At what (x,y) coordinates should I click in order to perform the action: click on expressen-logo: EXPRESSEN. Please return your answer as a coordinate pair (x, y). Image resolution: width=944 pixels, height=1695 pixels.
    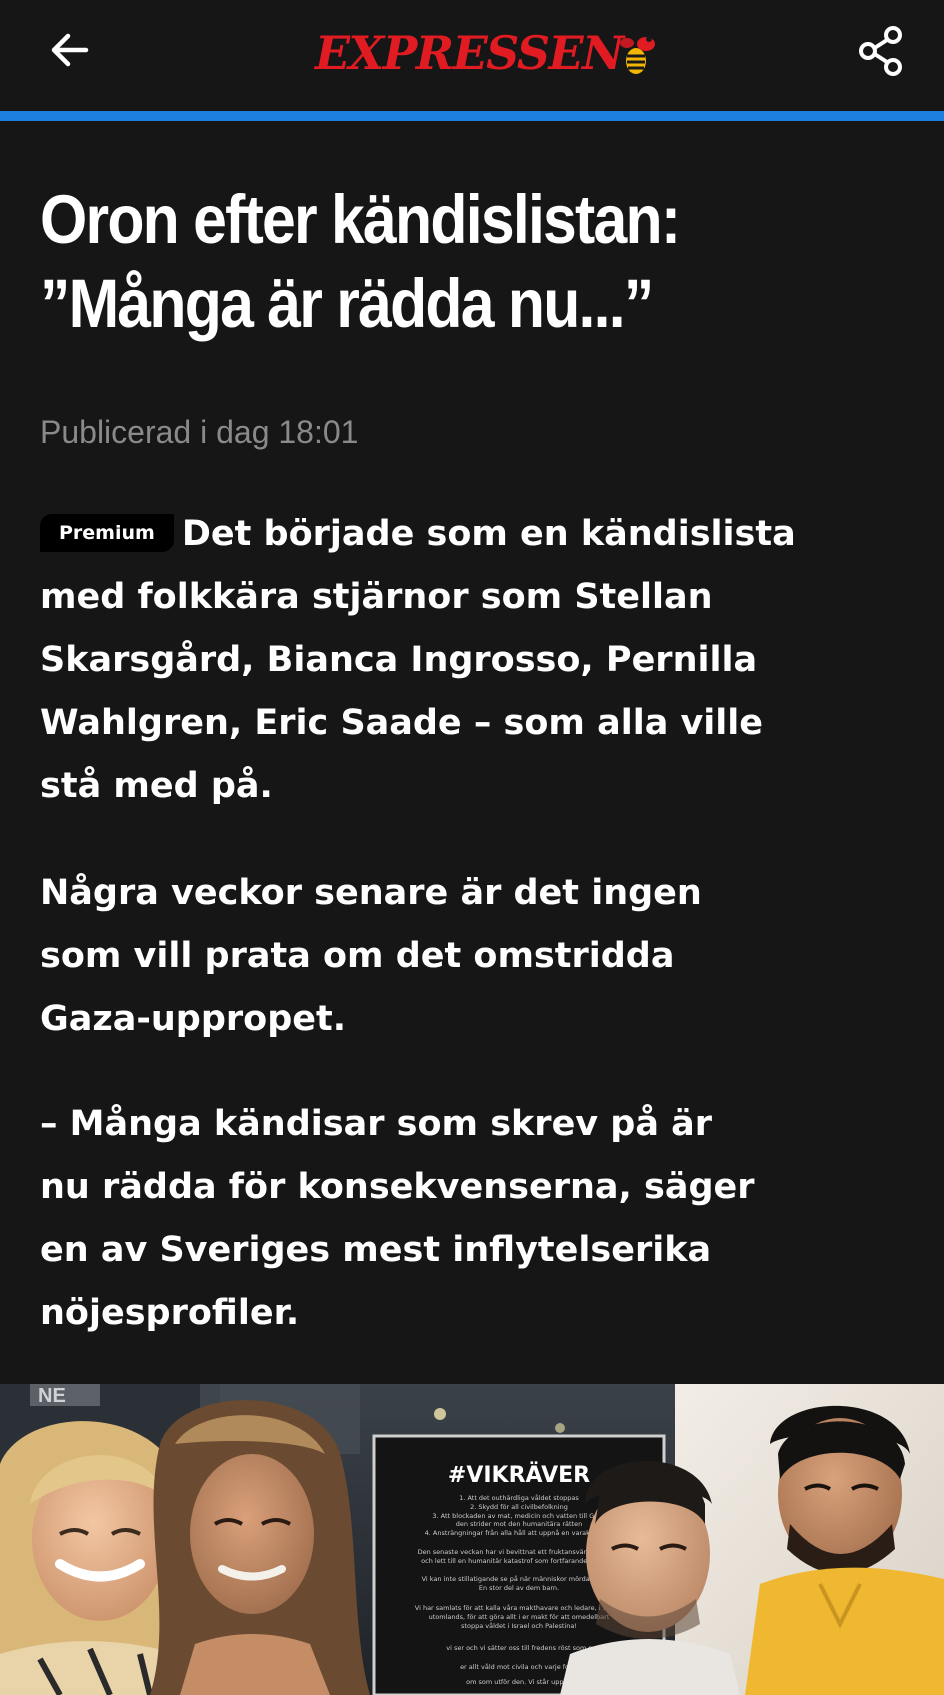
    Looking at the image, I should click on (487, 53).